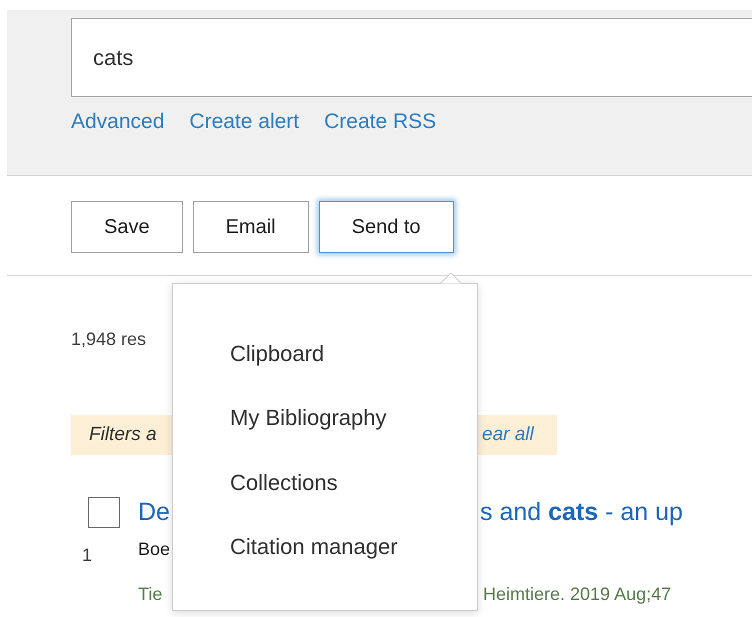 This screenshot has width=752, height=617. Describe the element at coordinates (108, 339) in the screenshot. I see `results-count: 1,948 res` at that location.